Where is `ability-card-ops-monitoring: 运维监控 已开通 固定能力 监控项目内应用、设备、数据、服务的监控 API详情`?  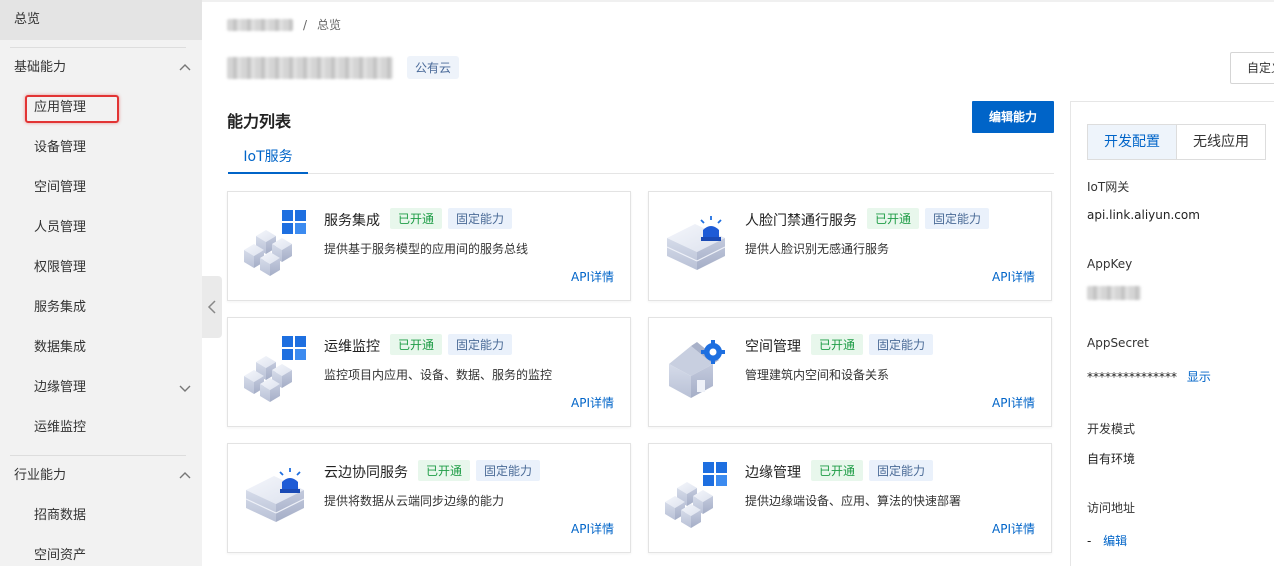
ability-card-ops-monitoring: 运维监控 已开通 固定能力 监控项目内应用、设备、数据、服务的监控 API详情 is located at coordinates (429, 372).